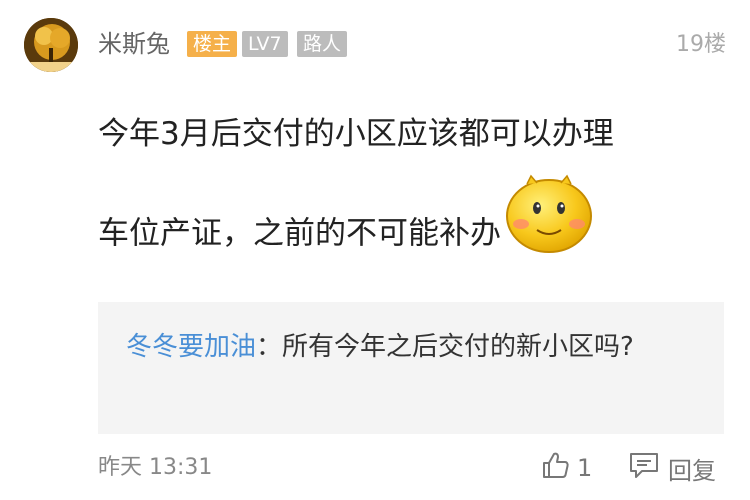 The height and width of the screenshot is (500, 750). What do you see at coordinates (648, 468) in the screenshot?
I see `comment-icon` at bounding box center [648, 468].